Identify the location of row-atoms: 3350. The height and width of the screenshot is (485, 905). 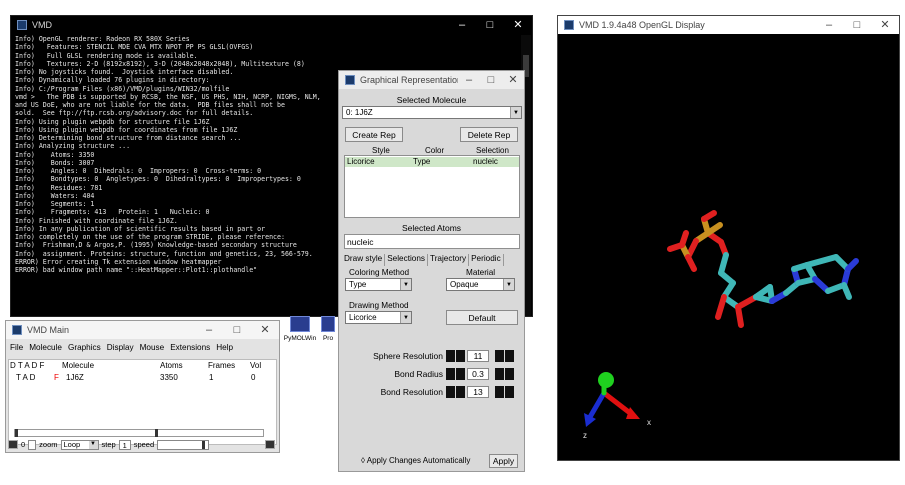
(169, 377).